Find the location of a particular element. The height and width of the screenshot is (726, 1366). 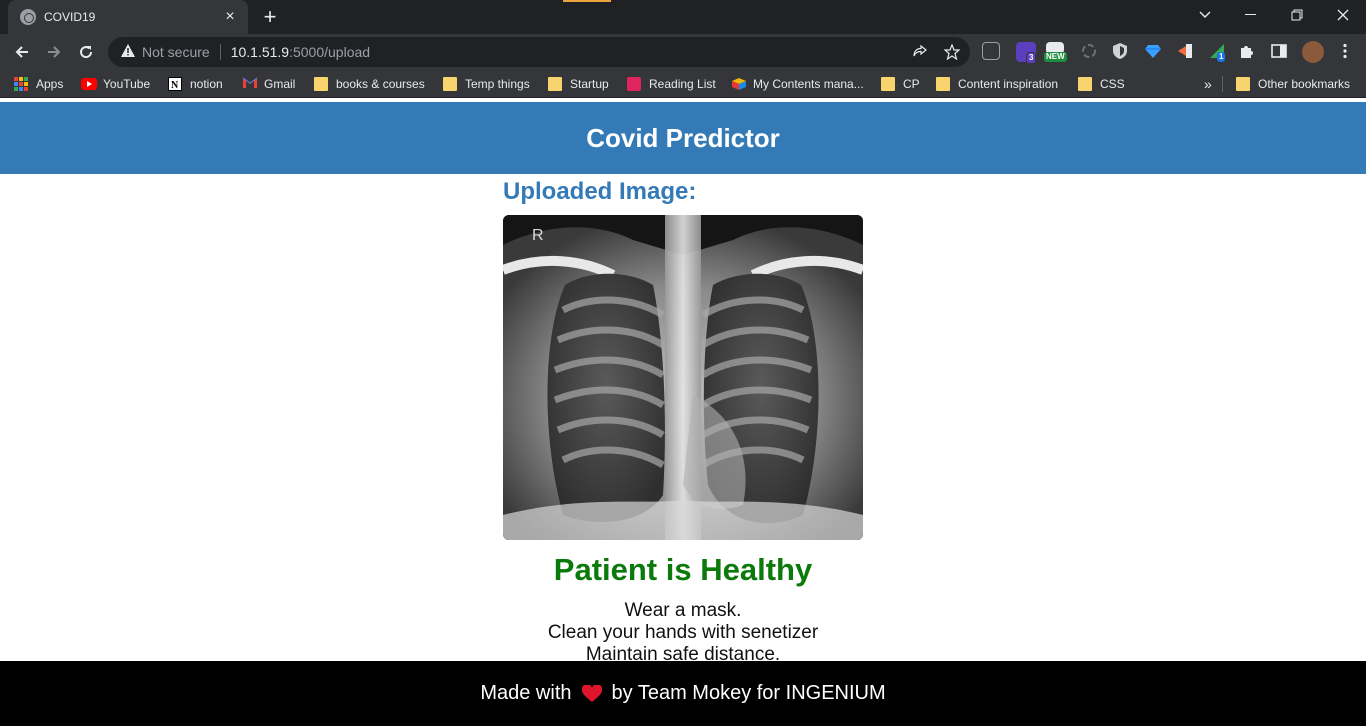

extension-green-icon: 1 is located at coordinates (1218, 52).